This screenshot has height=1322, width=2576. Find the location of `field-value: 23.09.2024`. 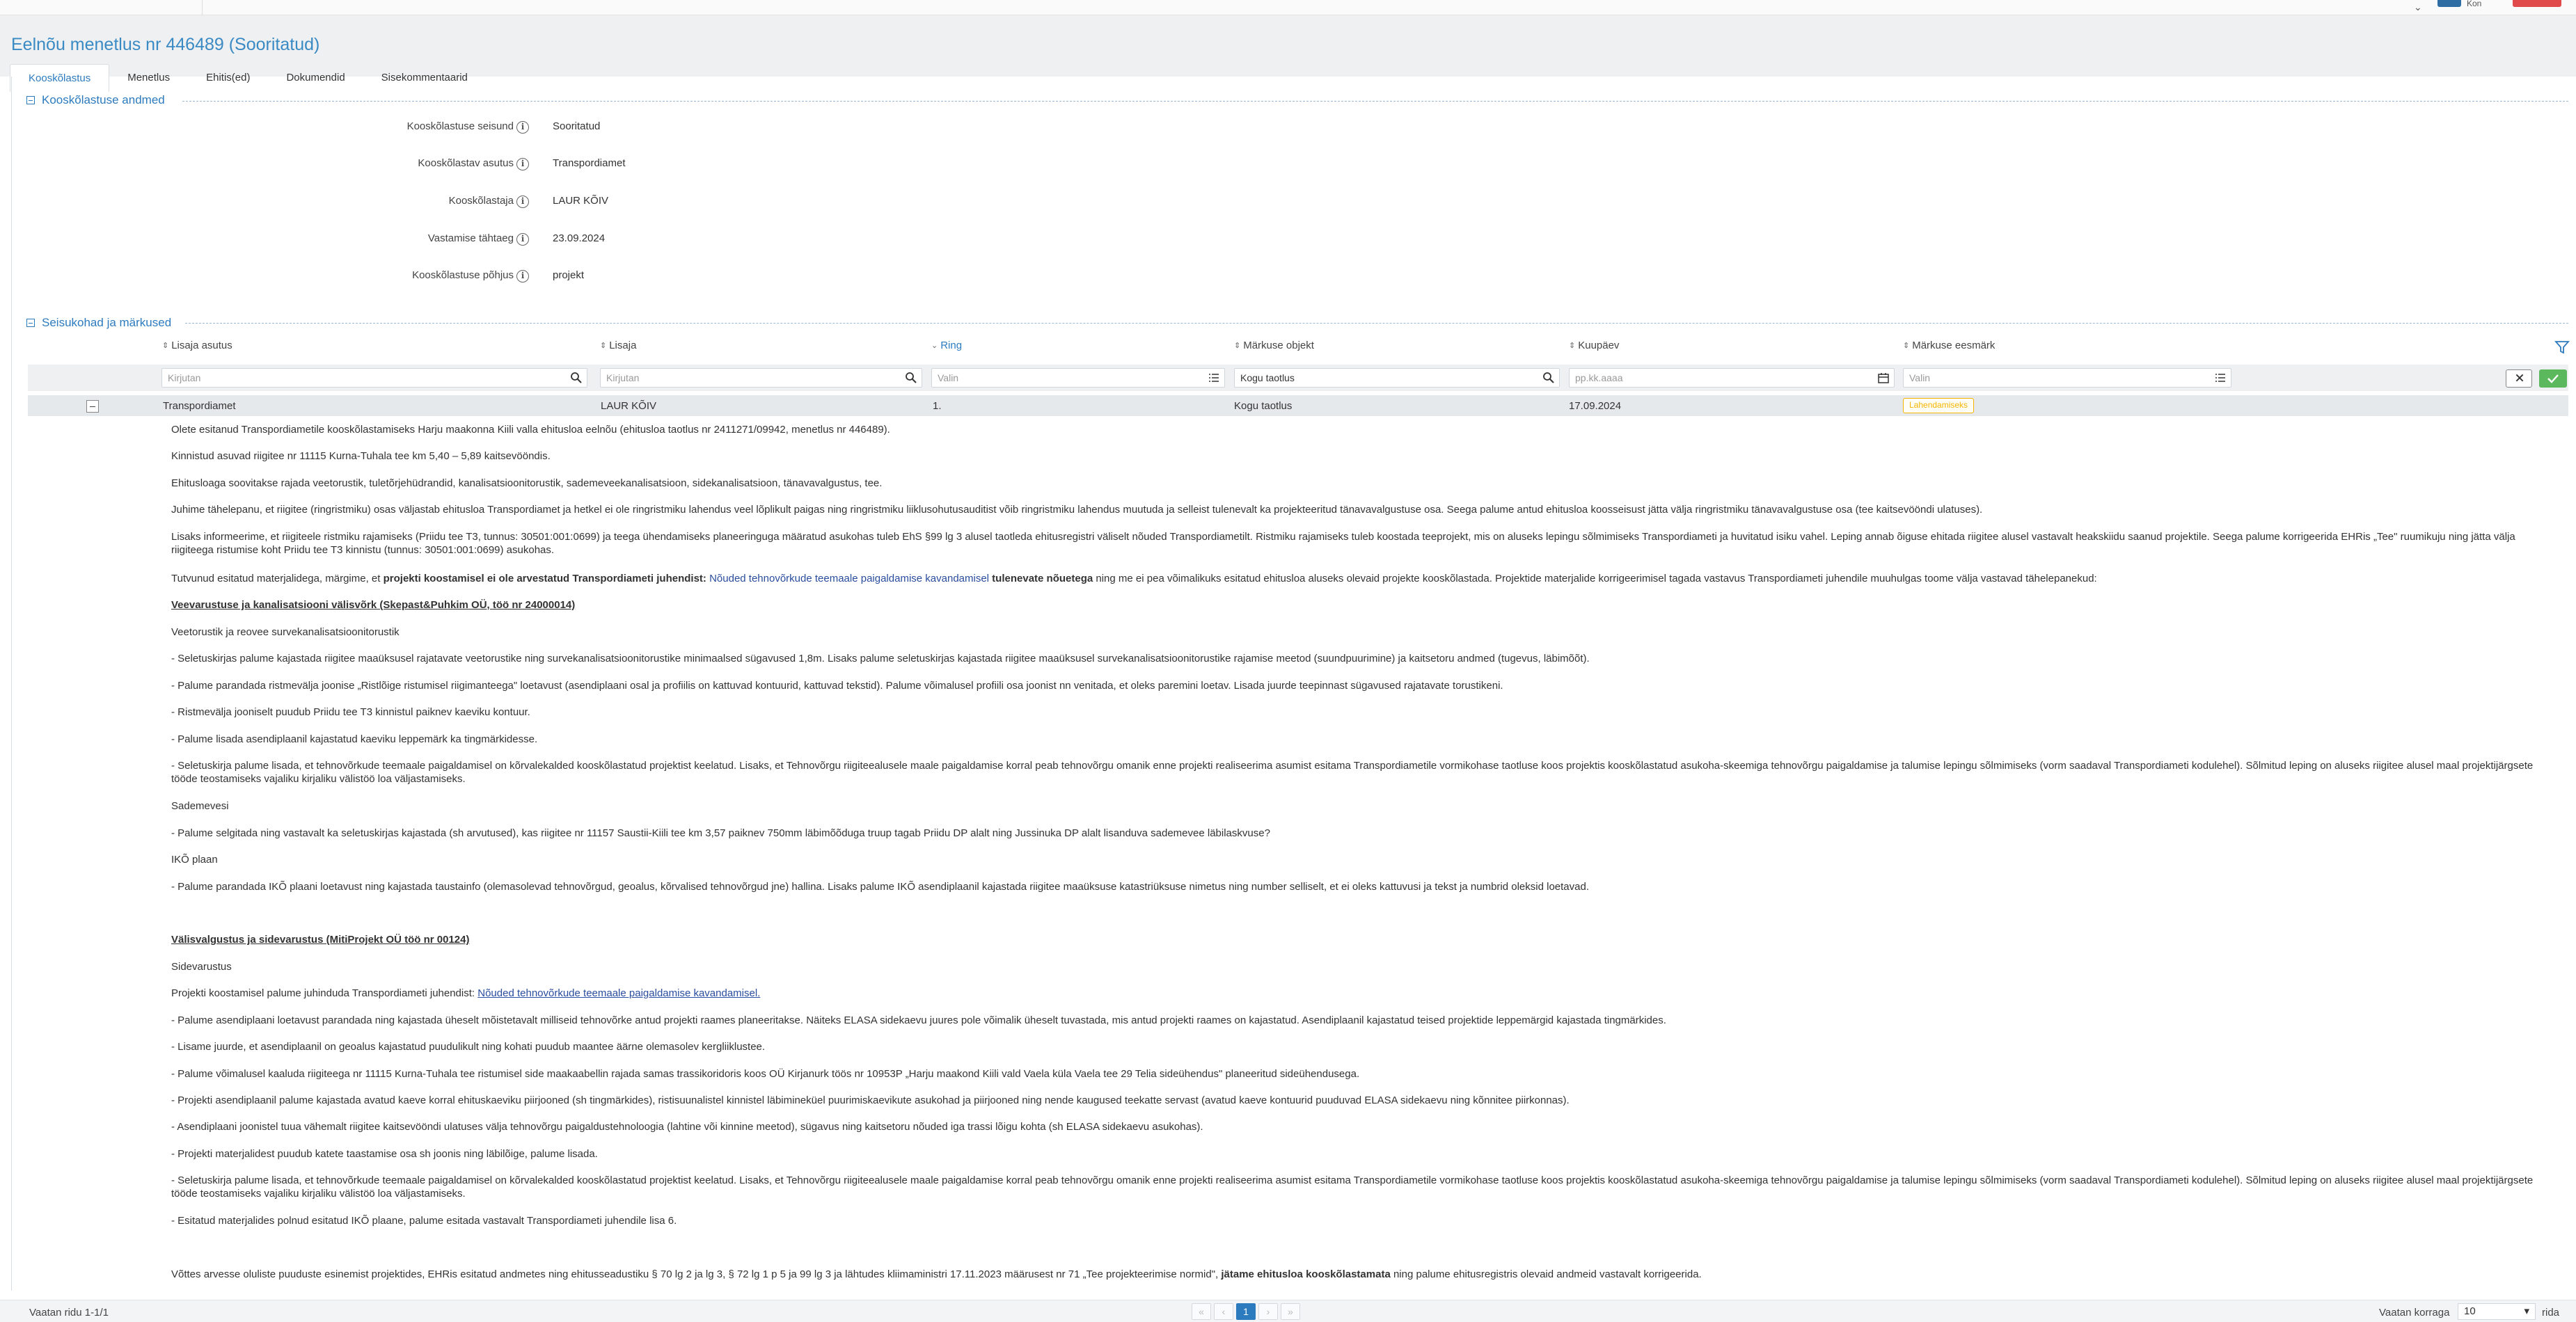

field-value: 23.09.2024 is located at coordinates (579, 238).